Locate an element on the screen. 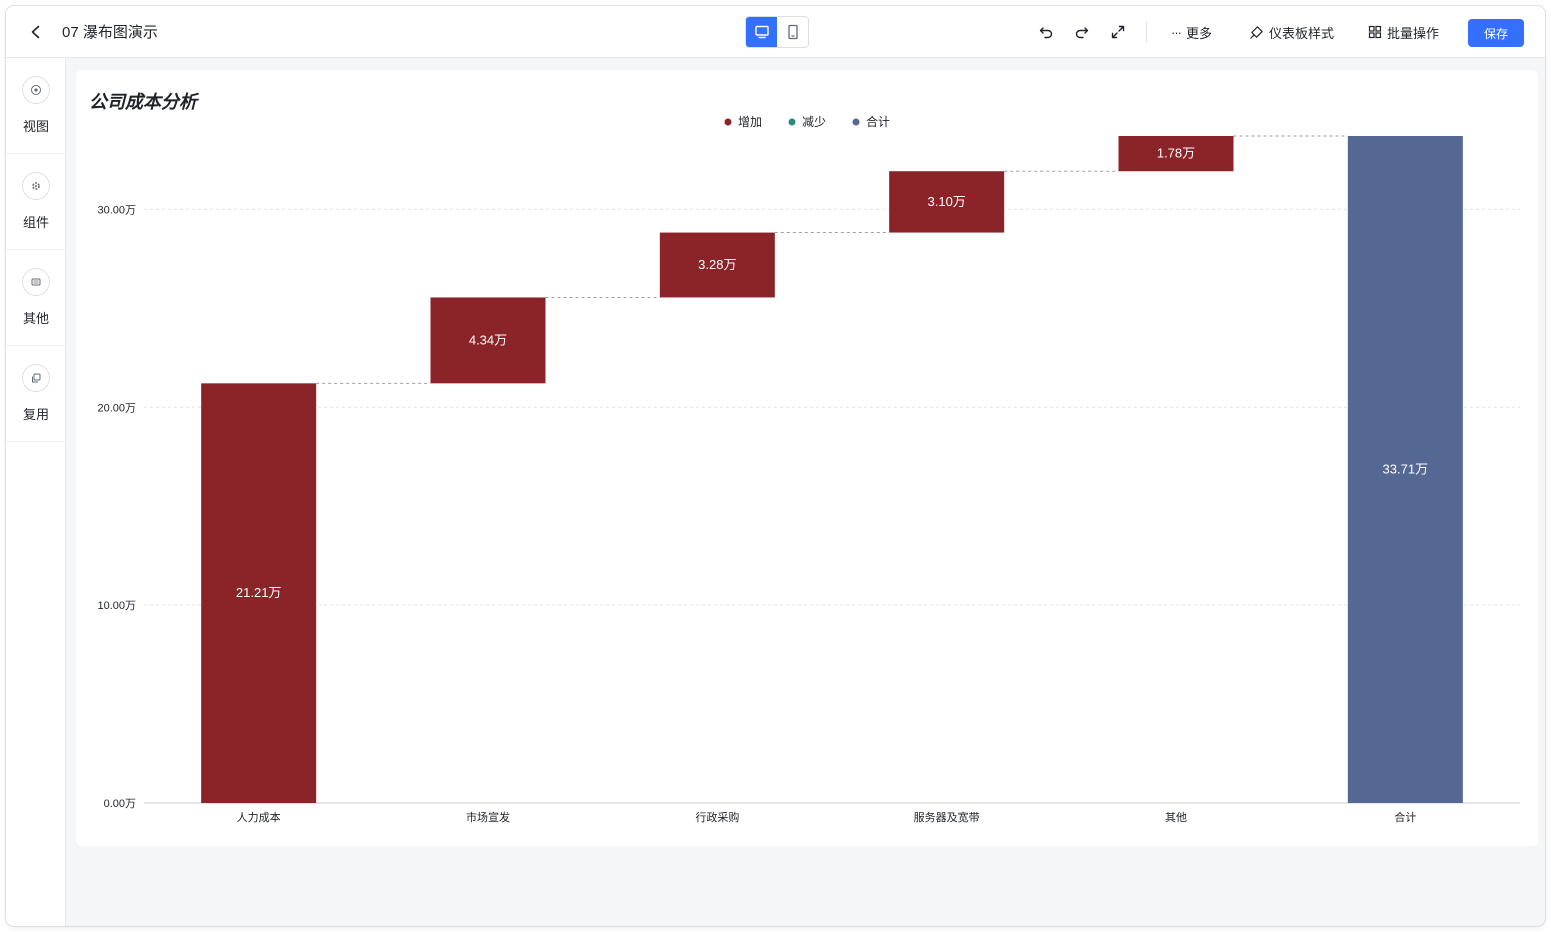 Image resolution: width=1551 pixels, height=932 pixels. redo-button is located at coordinates (1082, 32).